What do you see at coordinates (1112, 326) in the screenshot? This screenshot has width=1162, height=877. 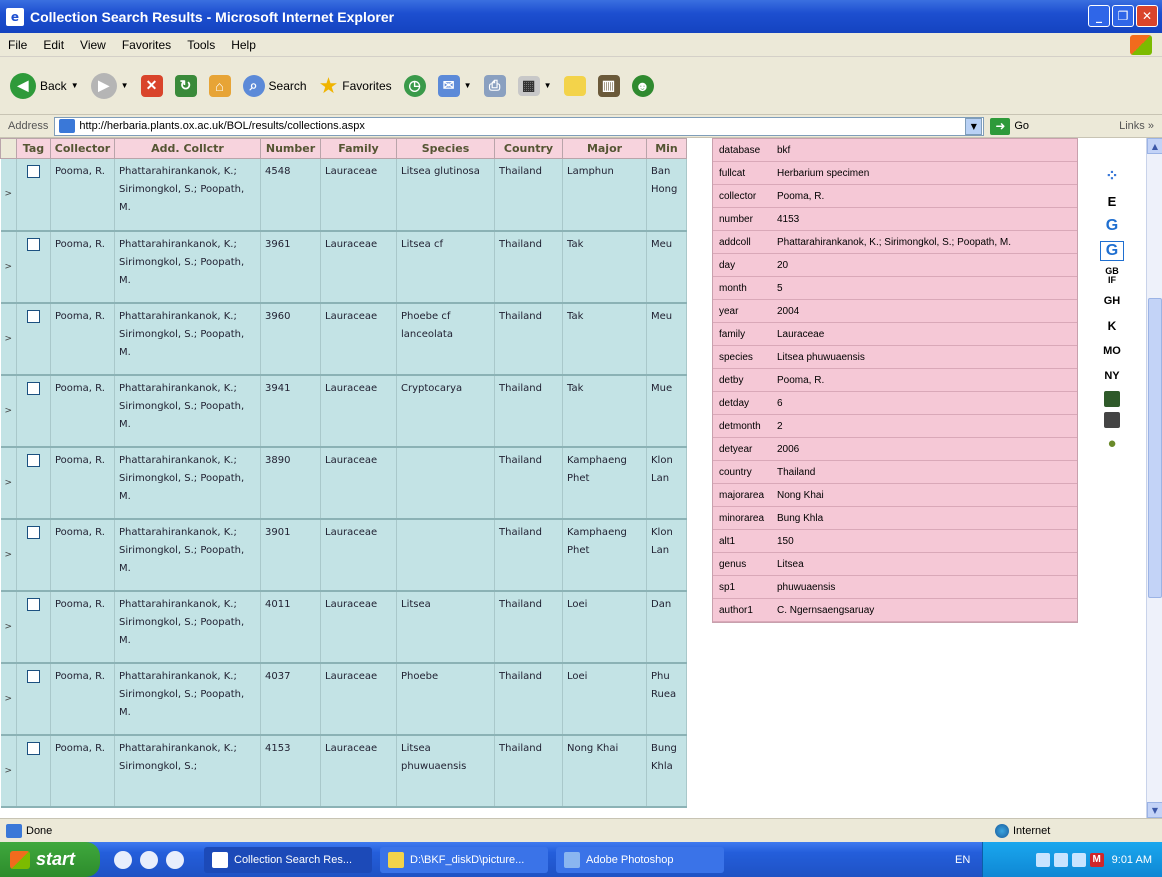 I see `link-k: K` at bounding box center [1112, 326].